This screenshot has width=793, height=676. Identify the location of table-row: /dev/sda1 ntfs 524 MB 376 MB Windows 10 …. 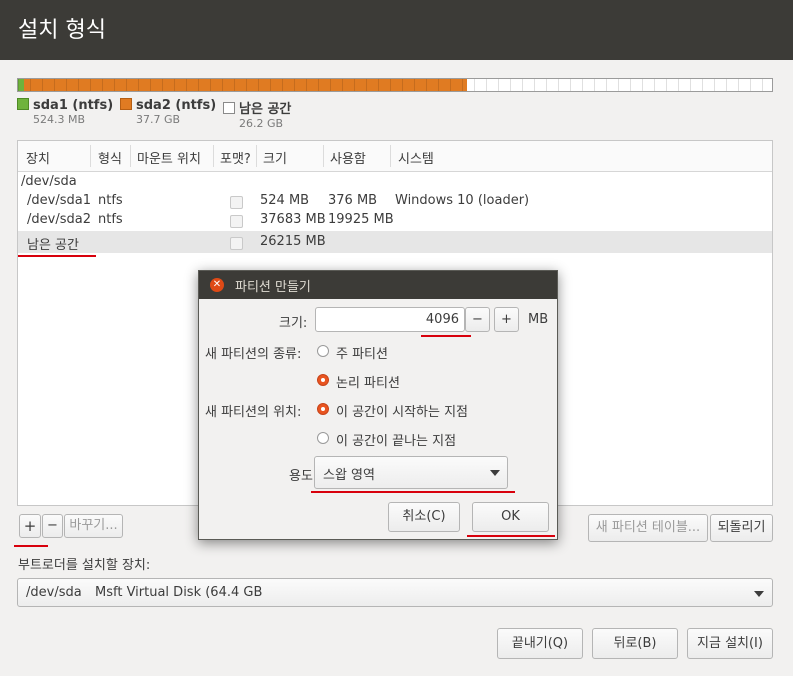
(395, 201).